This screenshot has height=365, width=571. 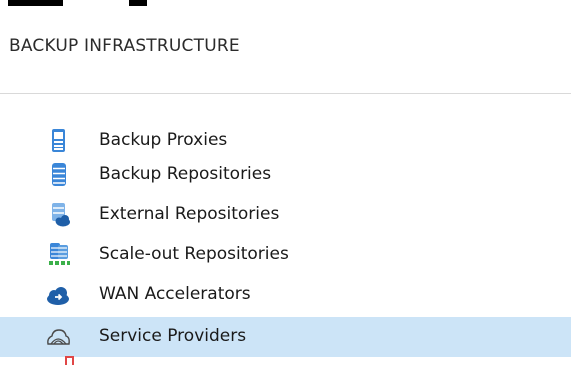 What do you see at coordinates (58, 175) in the screenshot?
I see `backup-repository-icon` at bounding box center [58, 175].